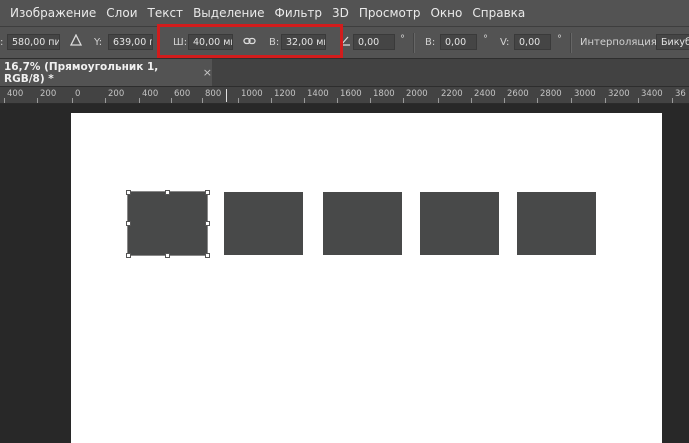 Image resolution: width=689 pixels, height=443 pixels. I want to click on menu-filter: Фильтр, so click(298, 13).